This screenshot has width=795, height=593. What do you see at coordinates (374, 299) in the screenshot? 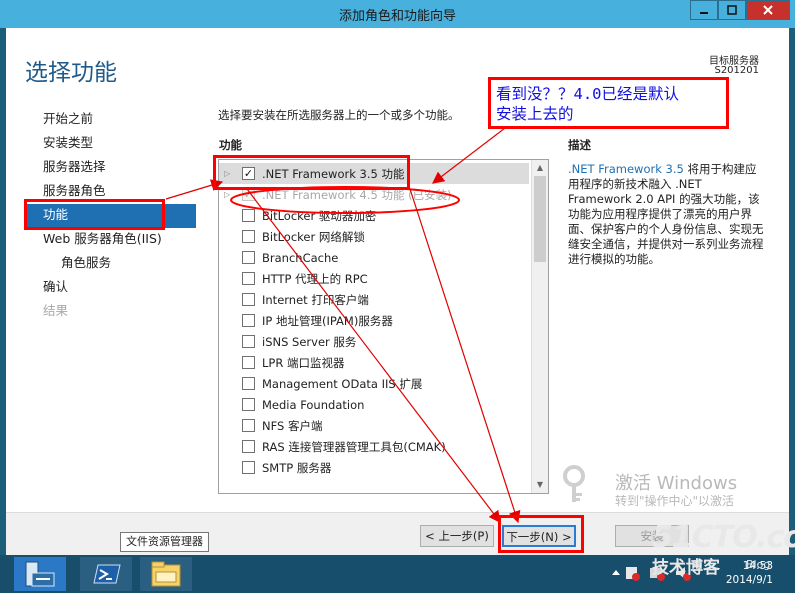
I see `feature-row: Internet 打印客户端` at bounding box center [374, 299].